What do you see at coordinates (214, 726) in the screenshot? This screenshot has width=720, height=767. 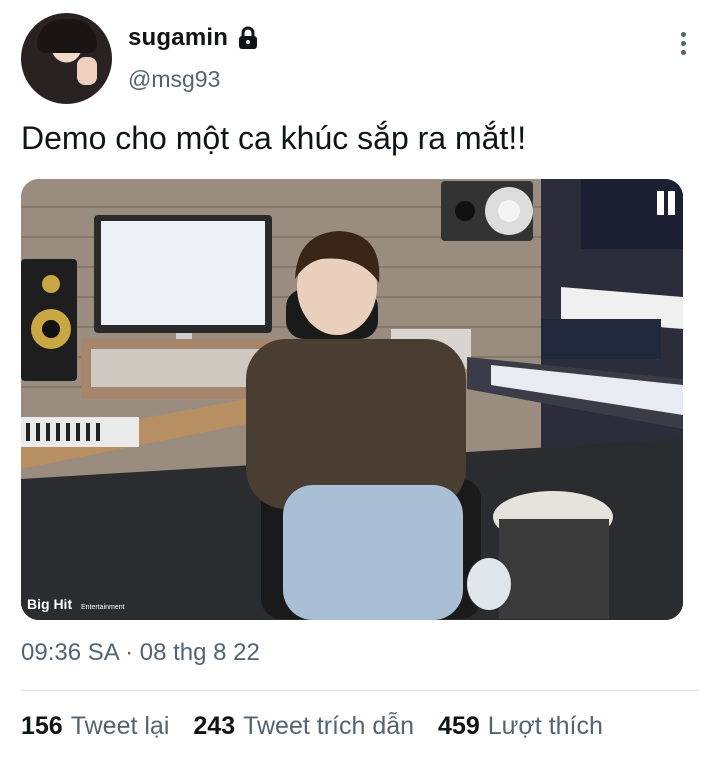 I see `quote-tweets-count: 243` at bounding box center [214, 726].